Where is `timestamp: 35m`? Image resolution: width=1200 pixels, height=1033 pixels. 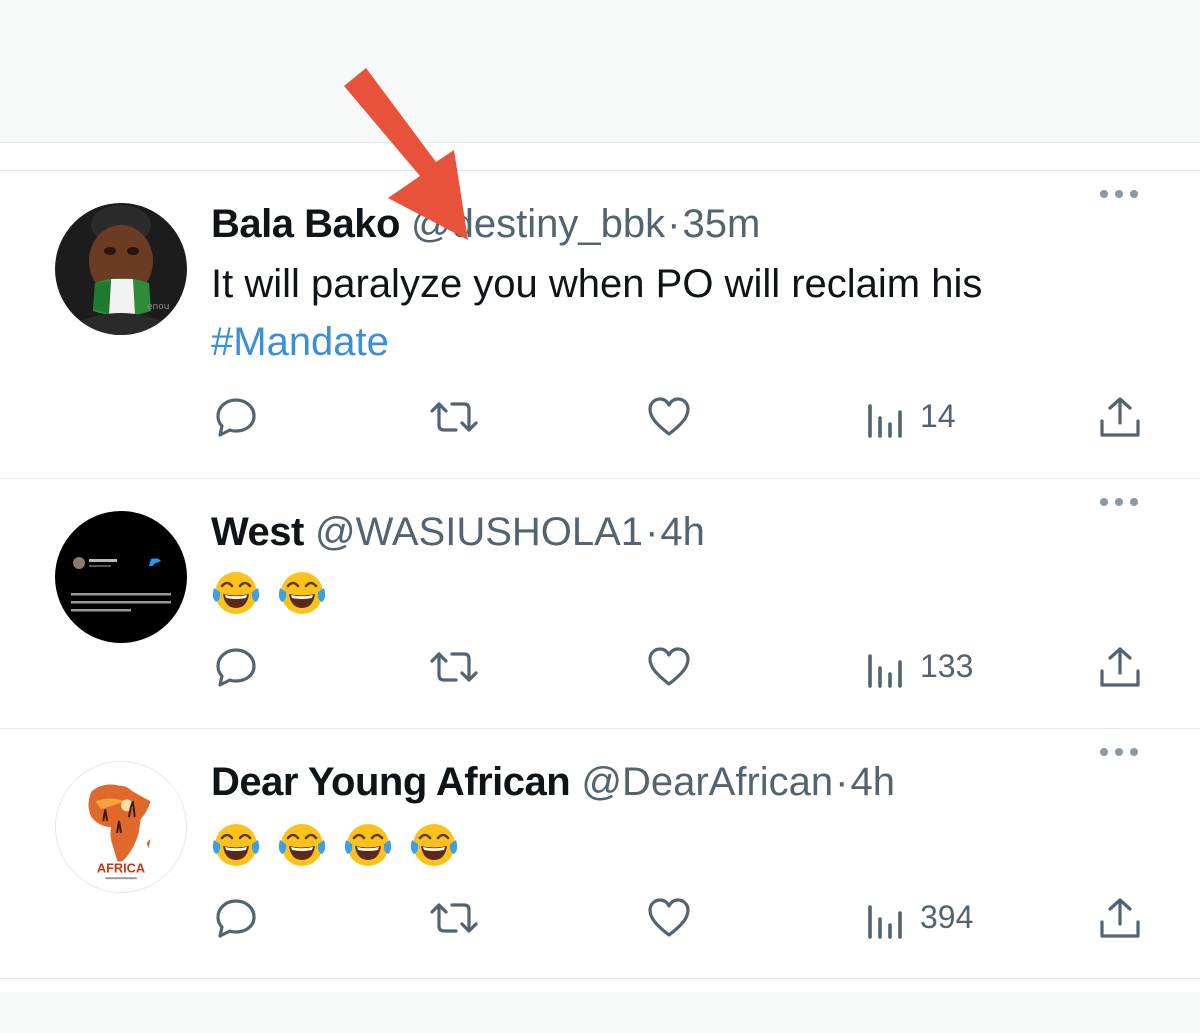
timestamp: 35m is located at coordinates (721, 224).